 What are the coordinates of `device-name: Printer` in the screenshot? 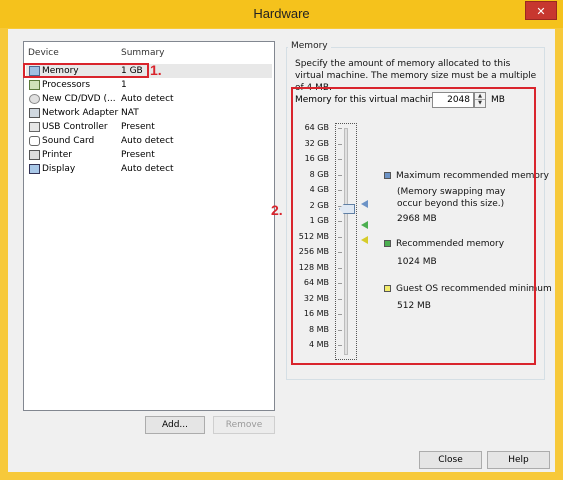 It's located at (57, 155).